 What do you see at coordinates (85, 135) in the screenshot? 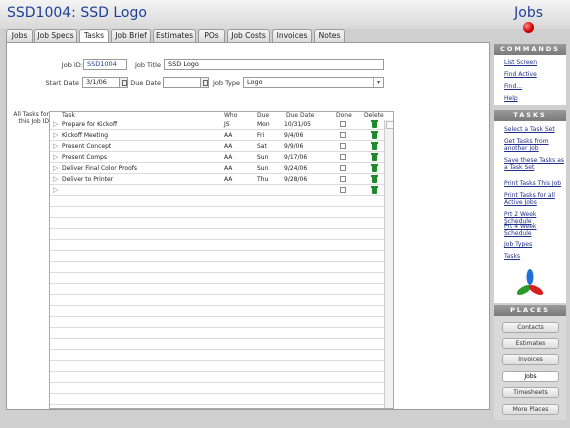
I see `cell-task: Kickoff Meeting` at bounding box center [85, 135].